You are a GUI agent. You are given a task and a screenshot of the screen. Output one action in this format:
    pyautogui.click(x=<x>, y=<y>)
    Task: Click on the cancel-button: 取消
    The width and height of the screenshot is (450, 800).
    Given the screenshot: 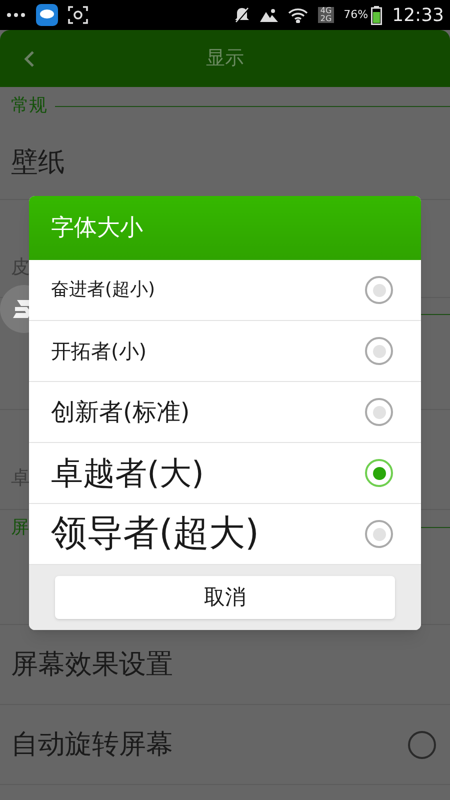 What is the action you would take?
    pyautogui.click(x=225, y=597)
    